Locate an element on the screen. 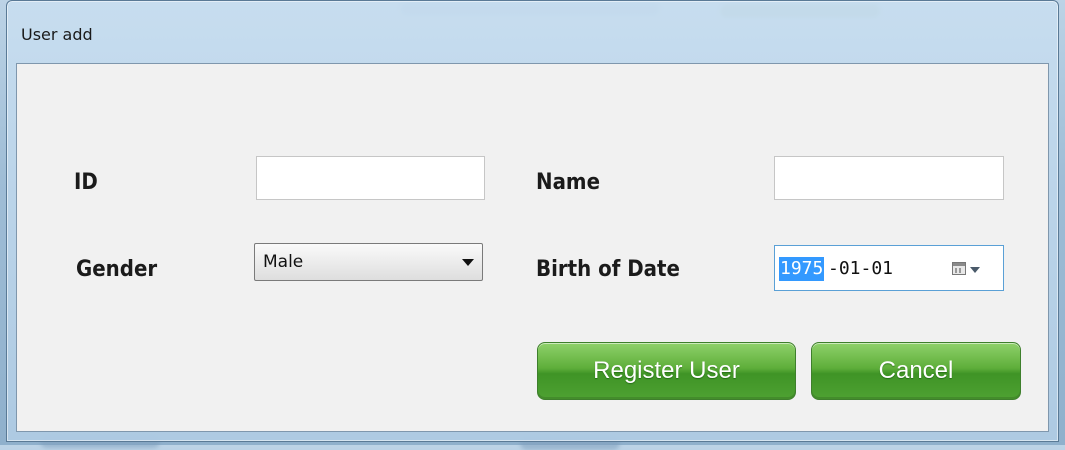  name-label: Name is located at coordinates (568, 182).